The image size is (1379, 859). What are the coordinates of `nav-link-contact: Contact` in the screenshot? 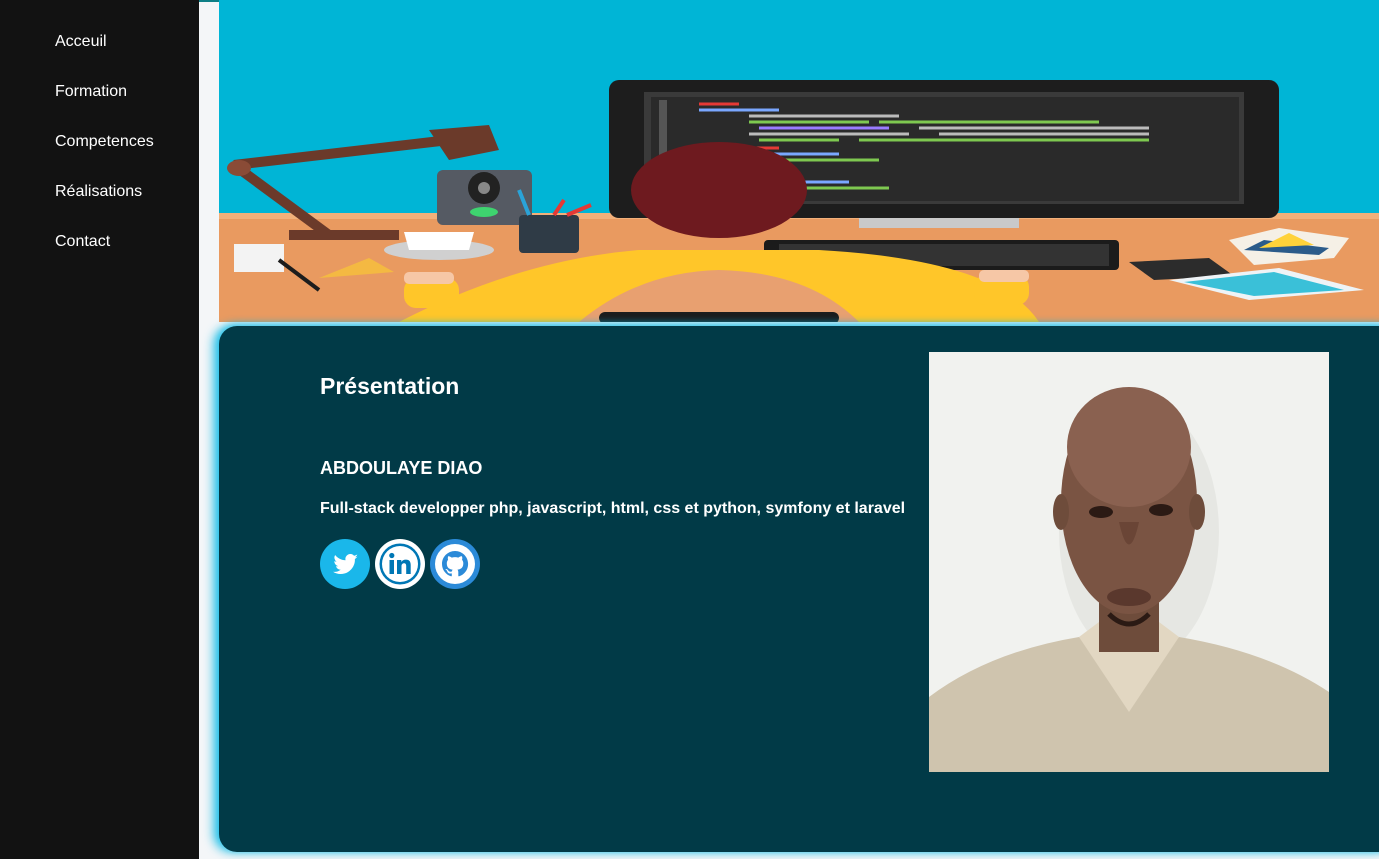 It's located at (82, 242).